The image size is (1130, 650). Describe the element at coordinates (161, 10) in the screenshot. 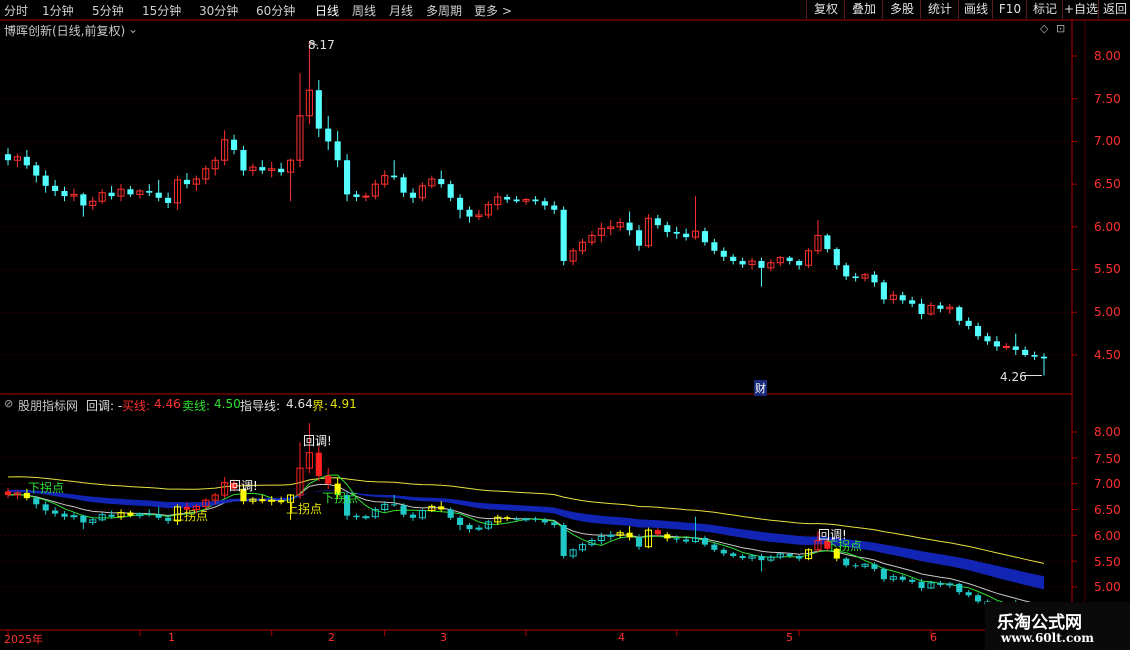

I see `period-tab-15min: 15分钟` at that location.